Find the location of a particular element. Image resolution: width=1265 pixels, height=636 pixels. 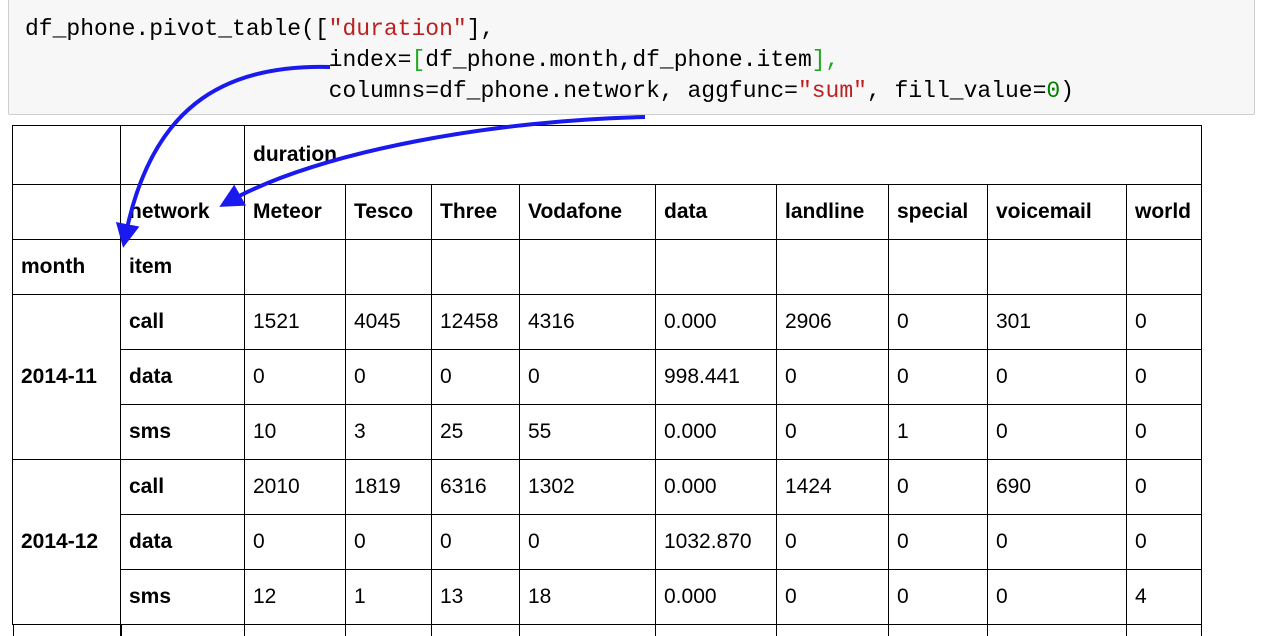

value-cell: 690 is located at coordinates (1057, 487).